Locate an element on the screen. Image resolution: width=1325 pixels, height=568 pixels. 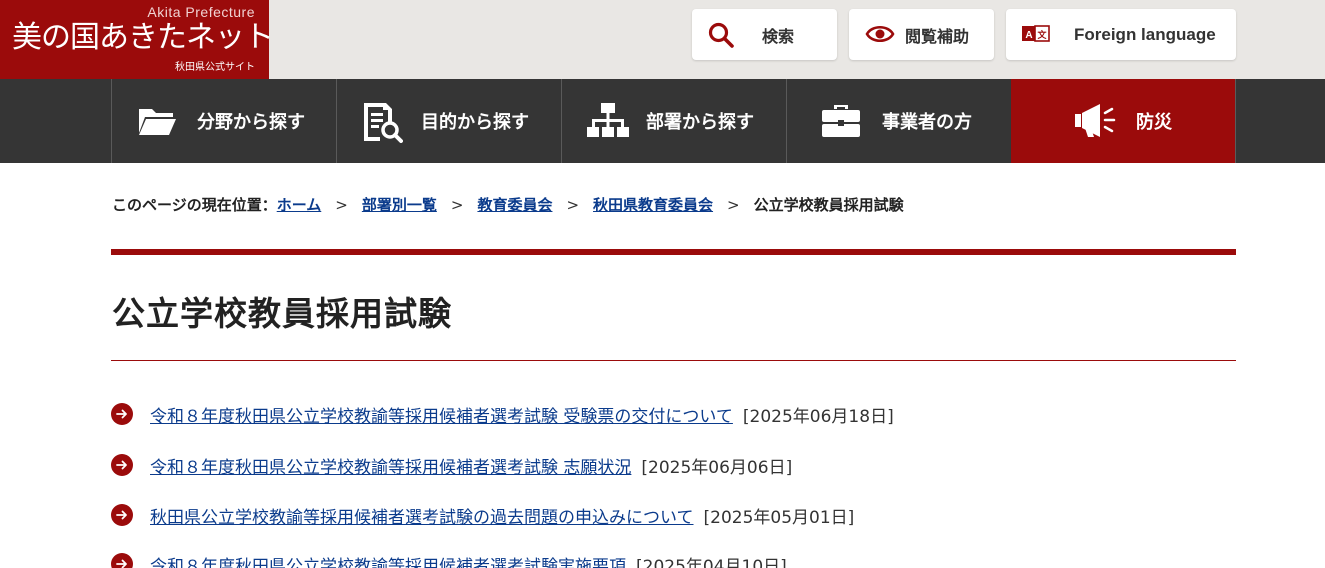
search-button-label: 検索 is located at coordinates (778, 36).